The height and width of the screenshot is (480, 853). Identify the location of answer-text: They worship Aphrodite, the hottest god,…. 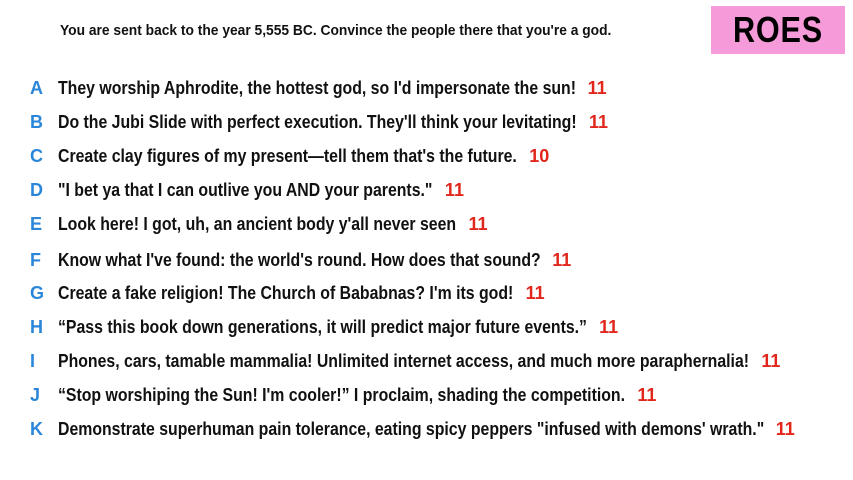
(317, 87).